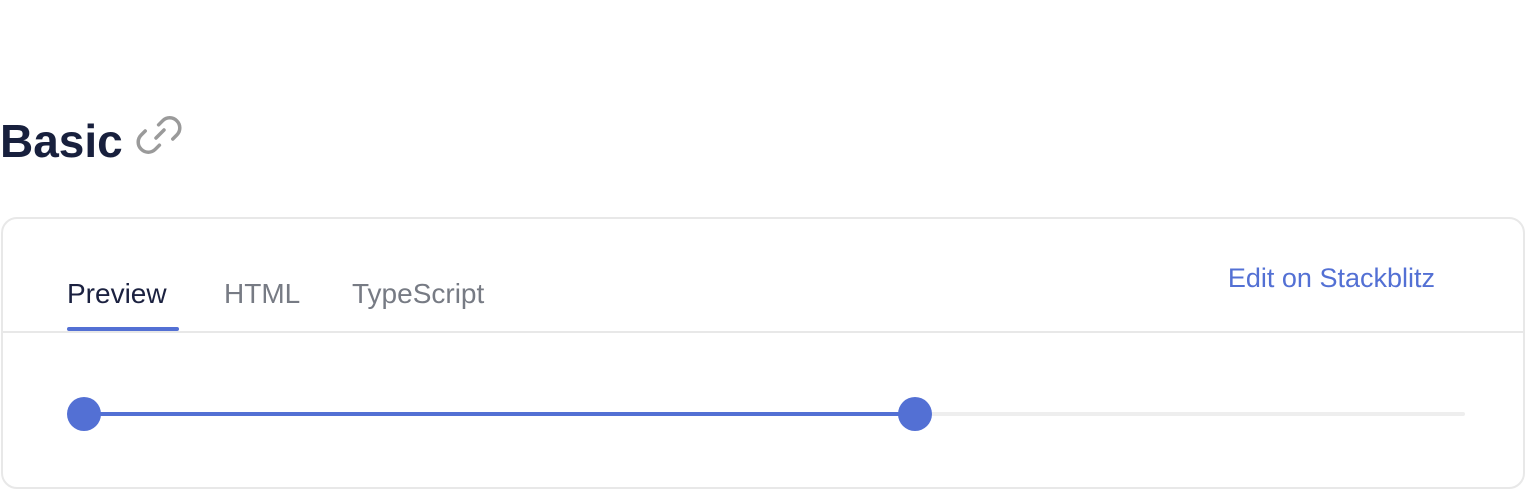 The image size is (1528, 494). I want to click on section-anchor-link, so click(159, 135).